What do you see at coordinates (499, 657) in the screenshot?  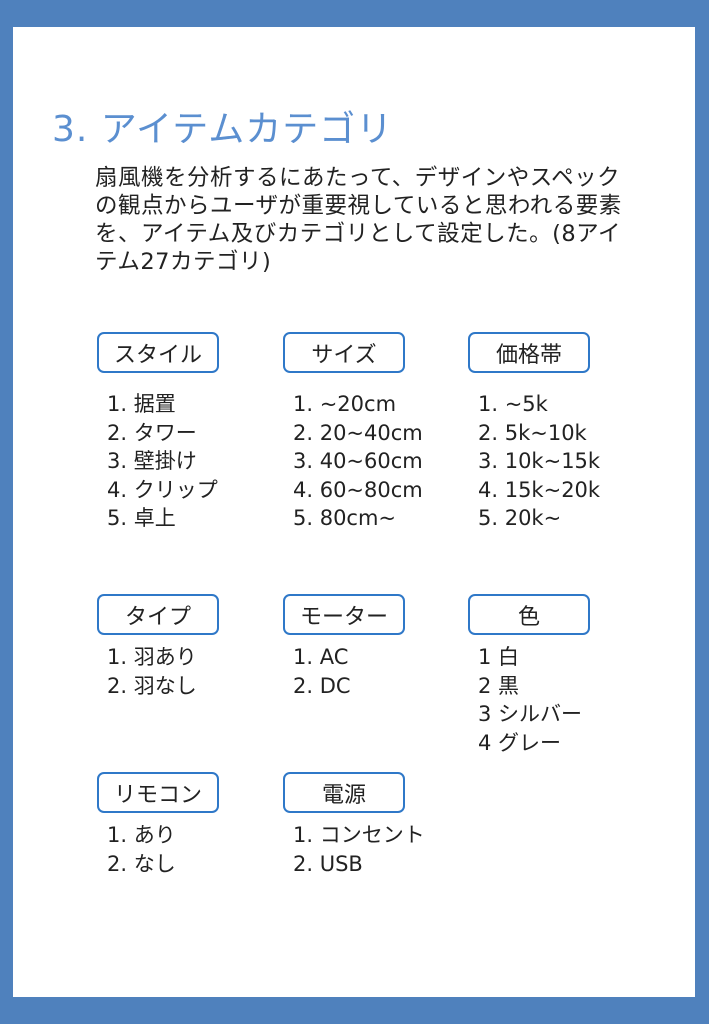 I see `category-item: 1 白` at bounding box center [499, 657].